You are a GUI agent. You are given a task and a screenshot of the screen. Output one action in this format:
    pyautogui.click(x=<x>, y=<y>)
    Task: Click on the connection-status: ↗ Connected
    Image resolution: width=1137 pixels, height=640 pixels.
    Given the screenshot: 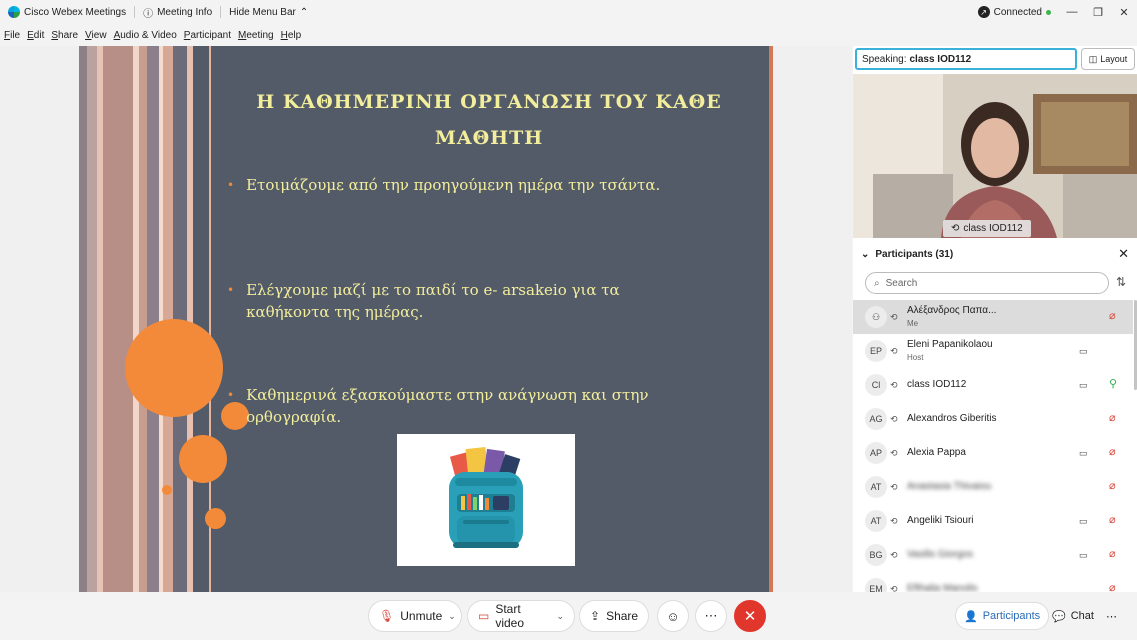 What is the action you would take?
    pyautogui.click(x=1014, y=12)
    